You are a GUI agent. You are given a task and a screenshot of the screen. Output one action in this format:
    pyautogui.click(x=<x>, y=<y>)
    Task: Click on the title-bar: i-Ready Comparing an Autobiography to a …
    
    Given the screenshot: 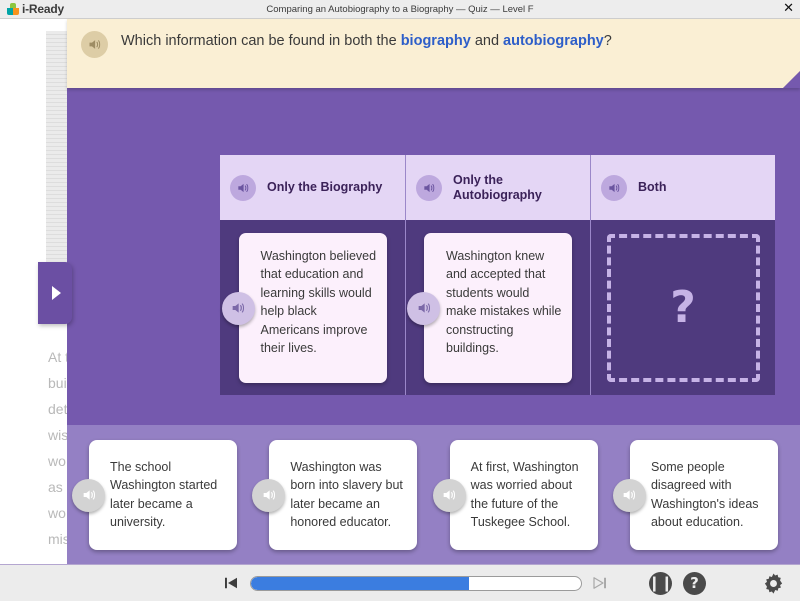 What is the action you would take?
    pyautogui.click(x=400, y=9)
    